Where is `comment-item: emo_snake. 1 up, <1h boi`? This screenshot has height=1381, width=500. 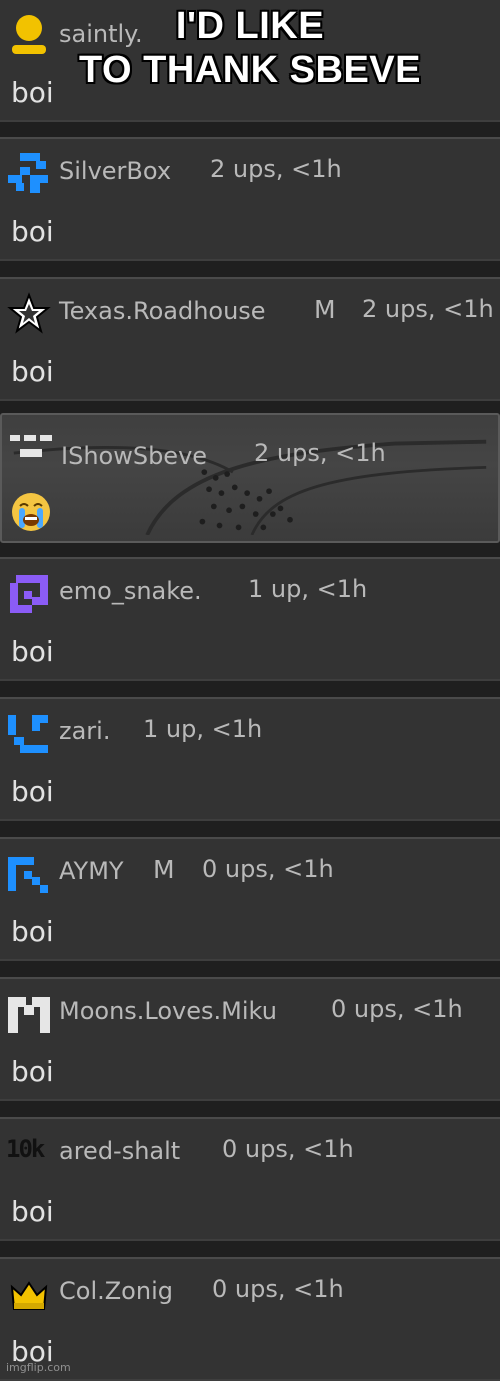
comment-item: emo_snake. 1 up, <1h boi is located at coordinates (250, 619).